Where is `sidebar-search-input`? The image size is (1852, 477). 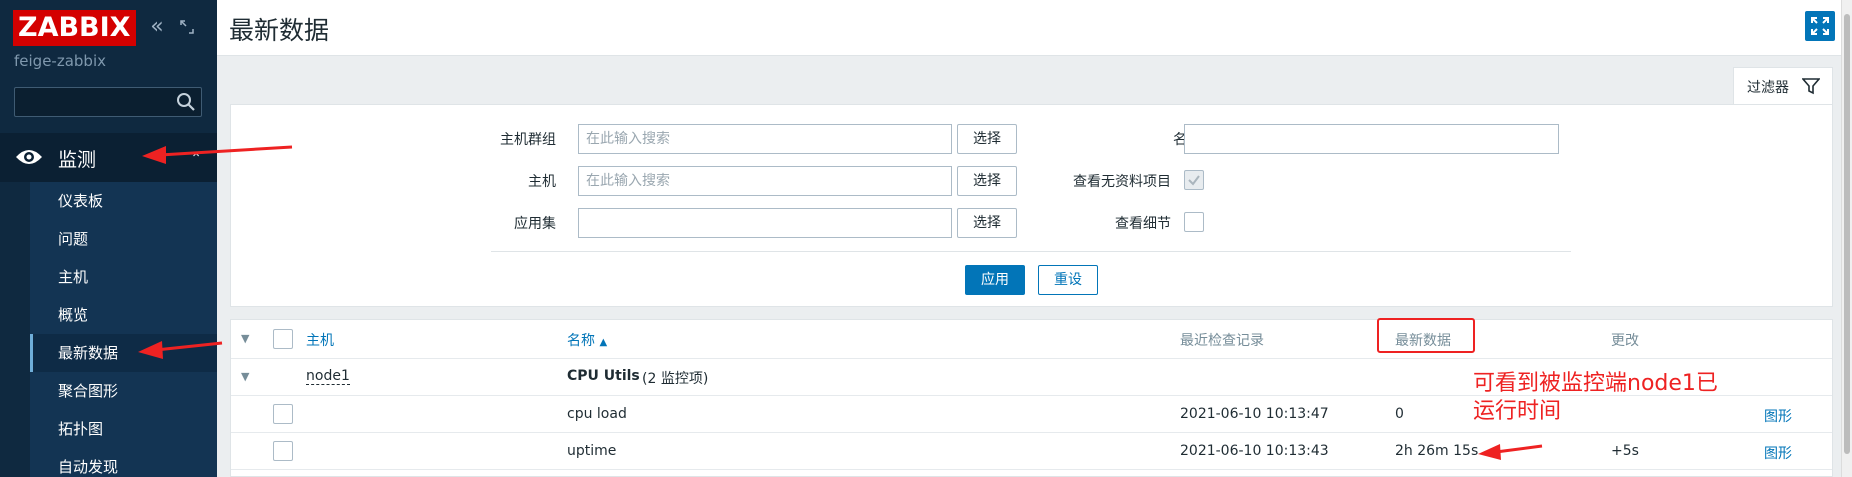
sidebar-search-input is located at coordinates (108, 102).